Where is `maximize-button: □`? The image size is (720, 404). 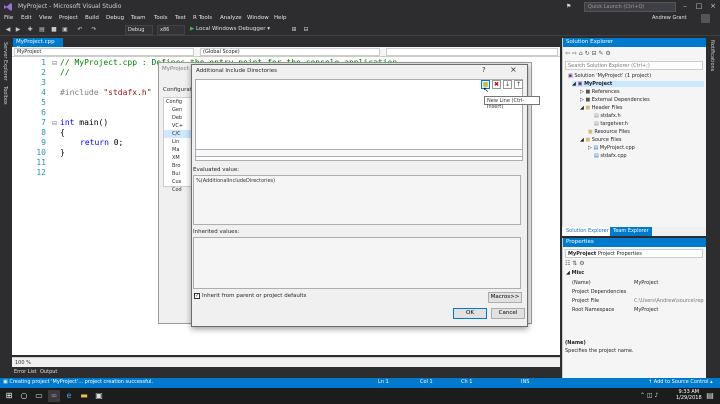
maximize-button: □ is located at coordinates (699, 7).